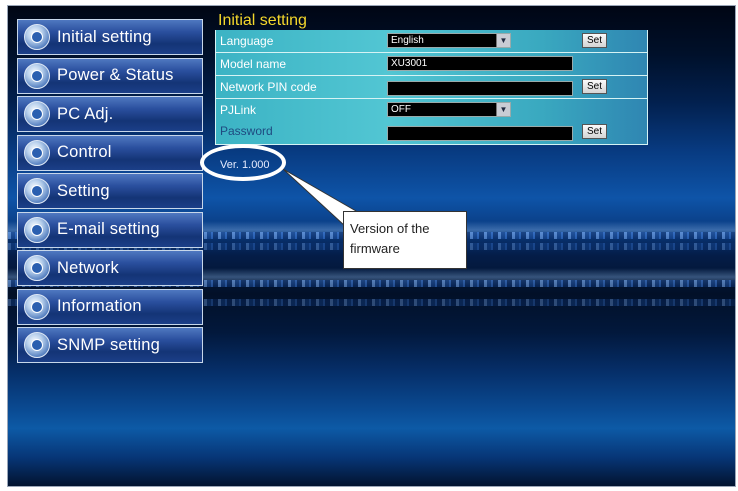  What do you see at coordinates (390, 228) in the screenshot?
I see `annotation-line: Version of the` at bounding box center [390, 228].